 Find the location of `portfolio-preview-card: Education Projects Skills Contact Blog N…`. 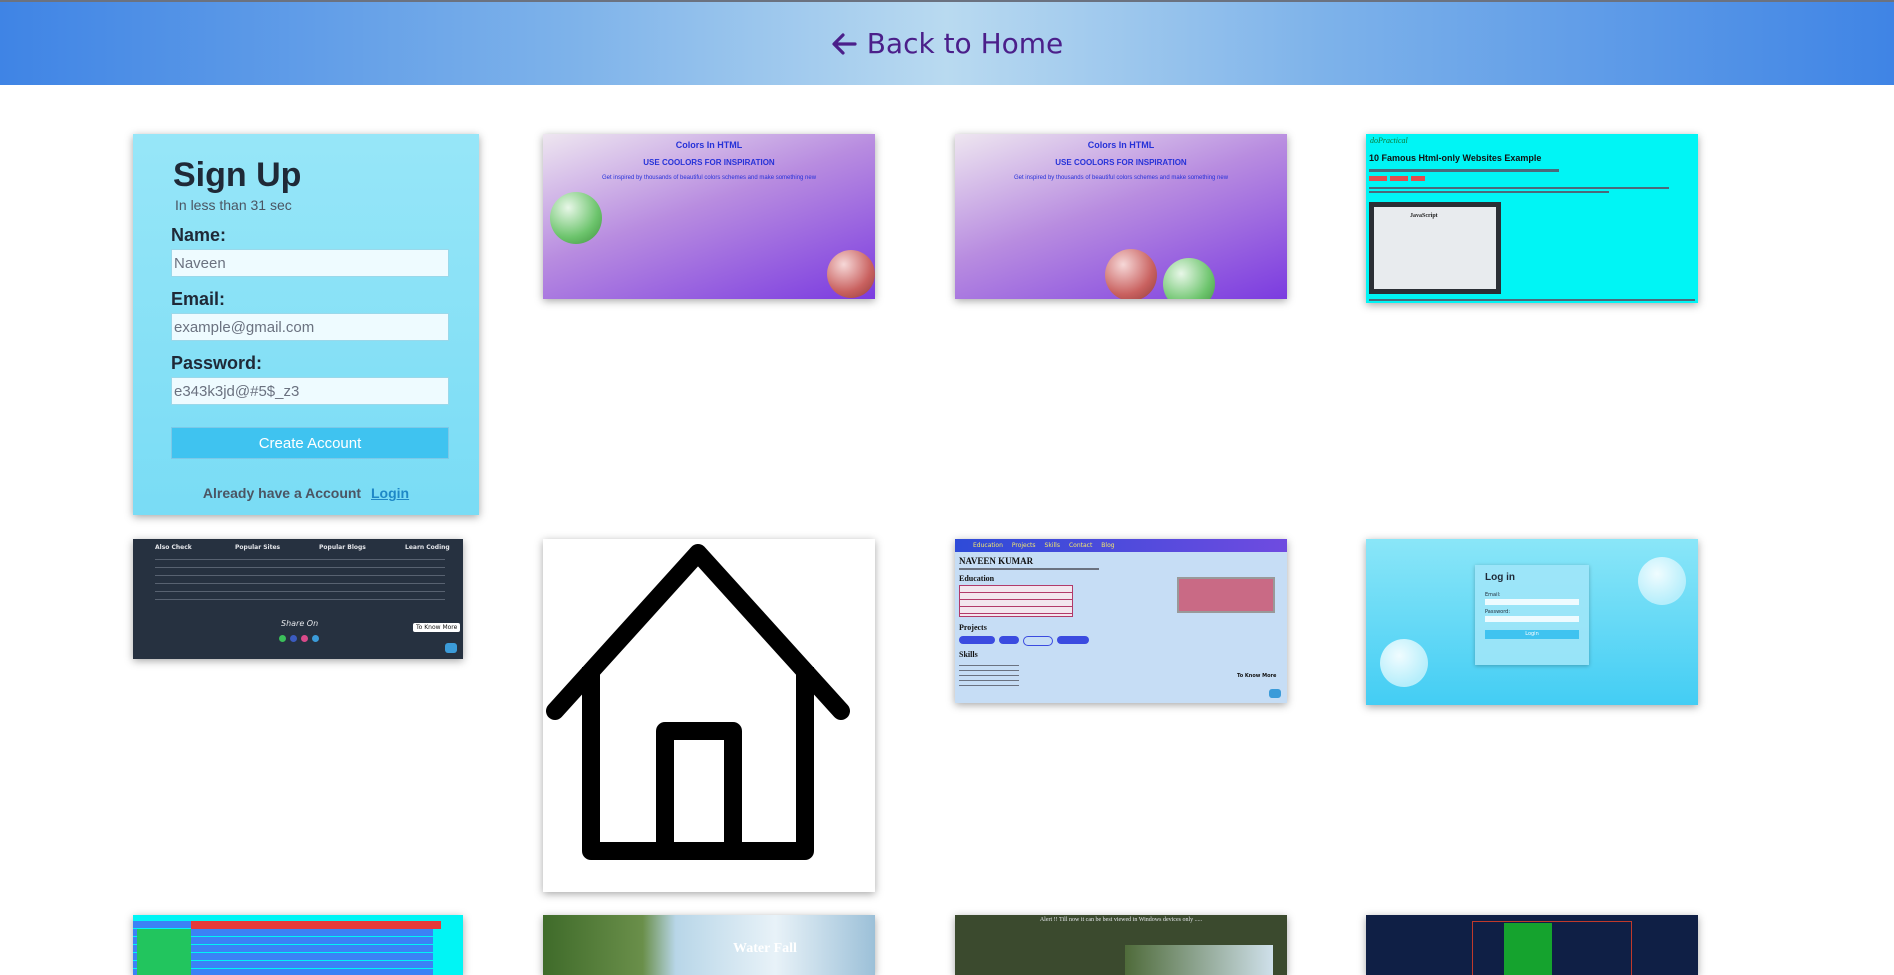

portfolio-preview-card: Education Projects Skills Contact Blog N… is located at coordinates (1121, 621).